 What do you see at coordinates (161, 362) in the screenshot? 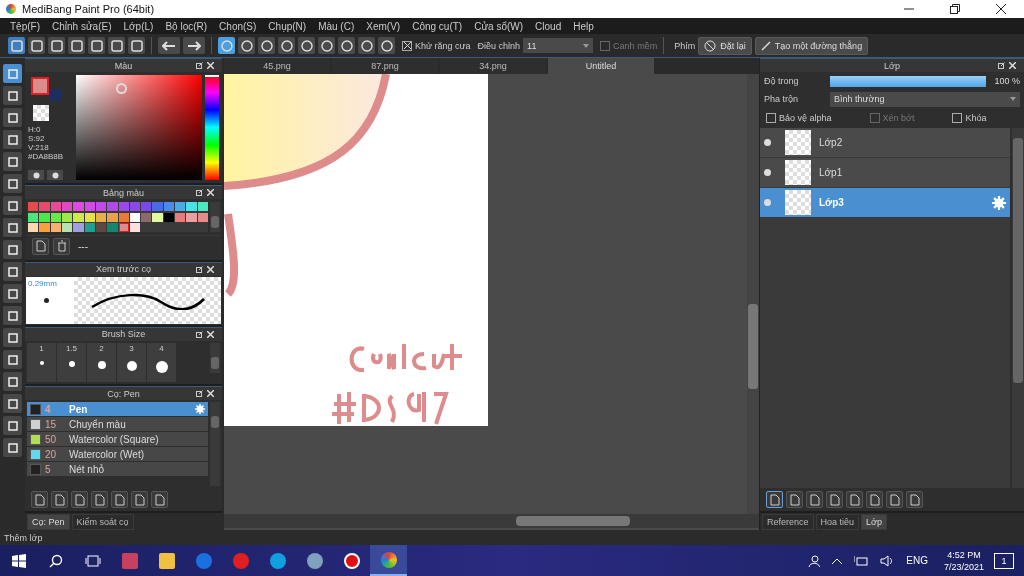
I see `brush-size-option: 4` at bounding box center [161, 362].